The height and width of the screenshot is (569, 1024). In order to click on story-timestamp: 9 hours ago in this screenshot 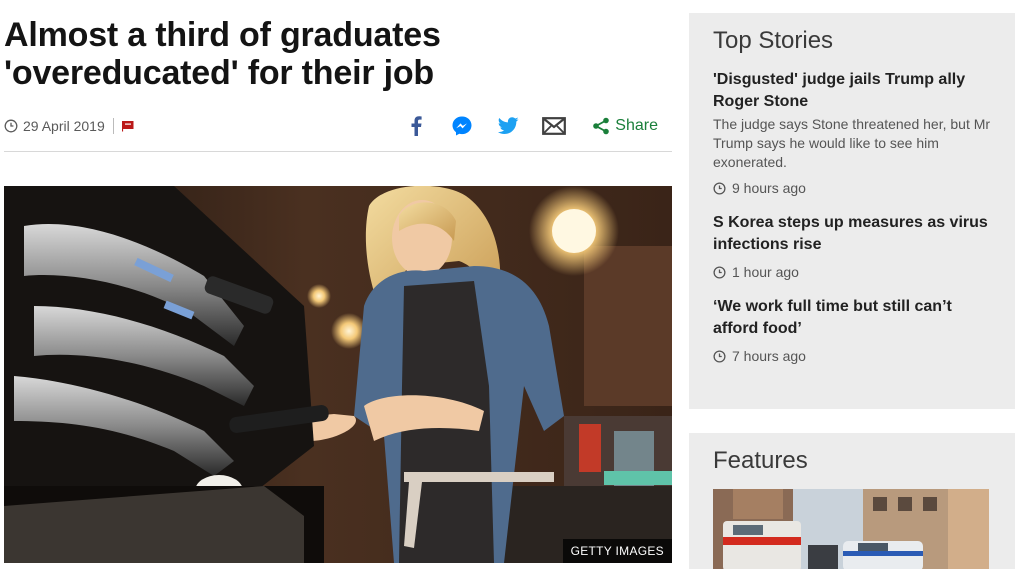, I will do `click(852, 188)`.